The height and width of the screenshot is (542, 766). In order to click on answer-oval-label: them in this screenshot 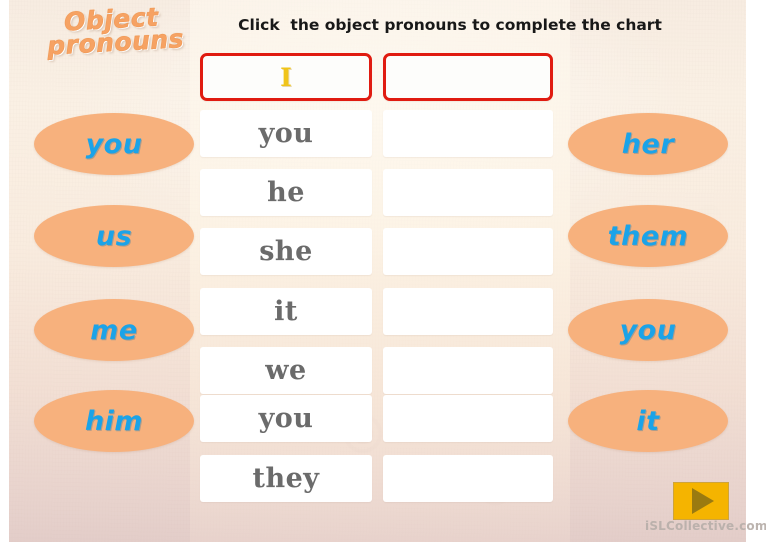, I will do `click(648, 236)`.